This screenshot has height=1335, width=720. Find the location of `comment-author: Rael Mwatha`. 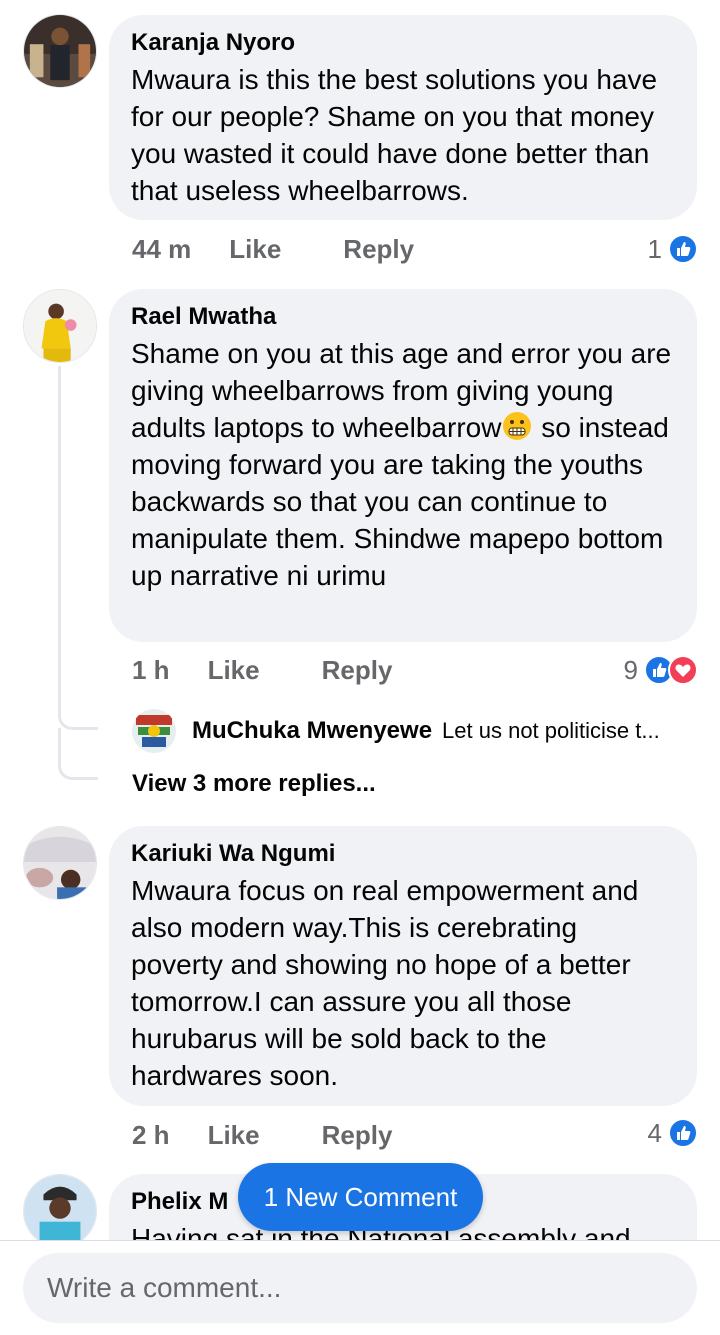

comment-author: Rael Mwatha is located at coordinates (403, 317).